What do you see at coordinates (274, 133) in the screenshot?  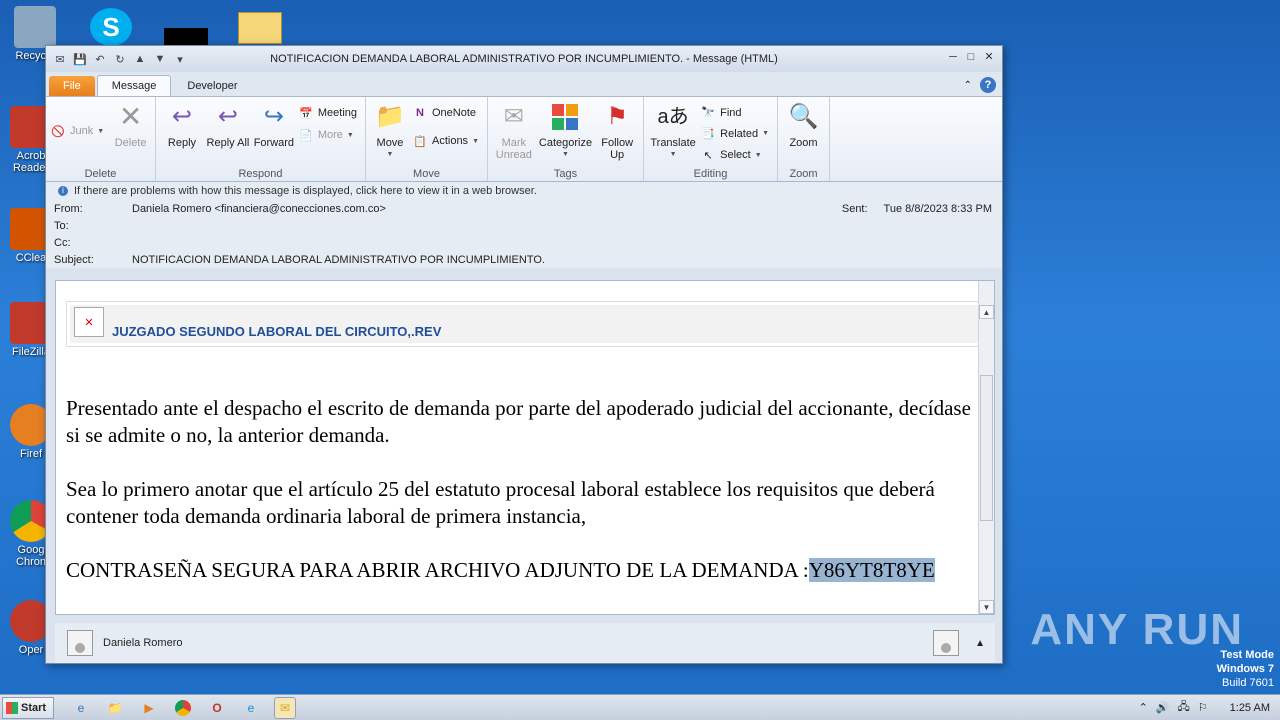 I see `forward-button: ↪ Forward` at bounding box center [274, 133].